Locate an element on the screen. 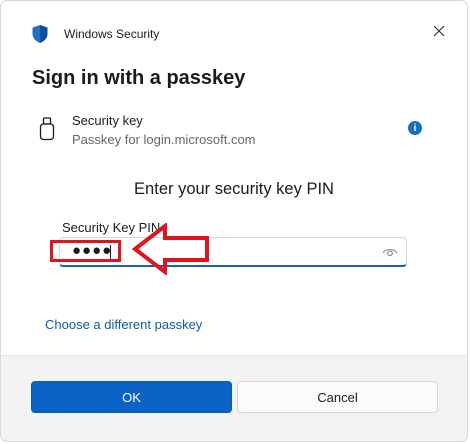 The image size is (470, 444). cancel-button: Cancel is located at coordinates (337, 397).